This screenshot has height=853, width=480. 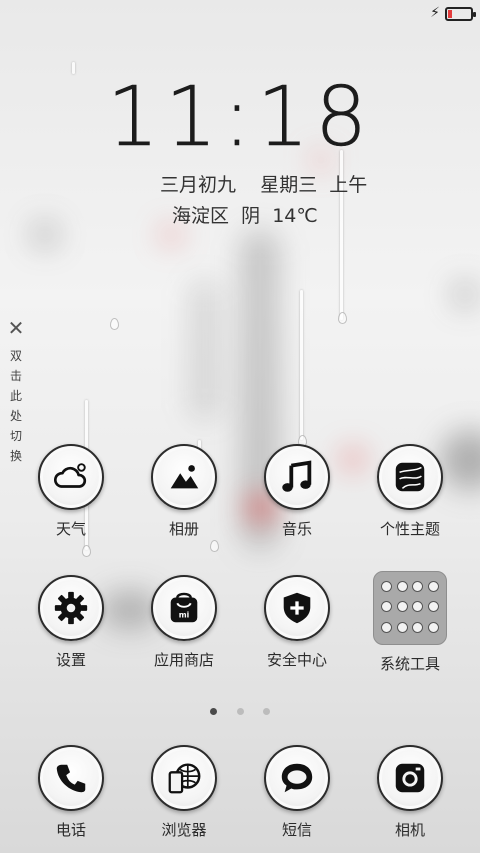 I want to click on app-label: 安全中心, so click(x=296, y=660).